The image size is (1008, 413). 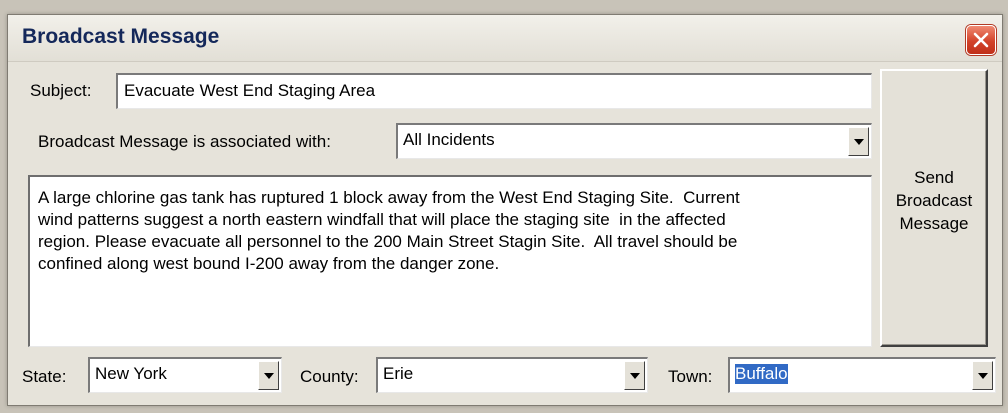 I want to click on association-dropdown-button, so click(x=858, y=141).